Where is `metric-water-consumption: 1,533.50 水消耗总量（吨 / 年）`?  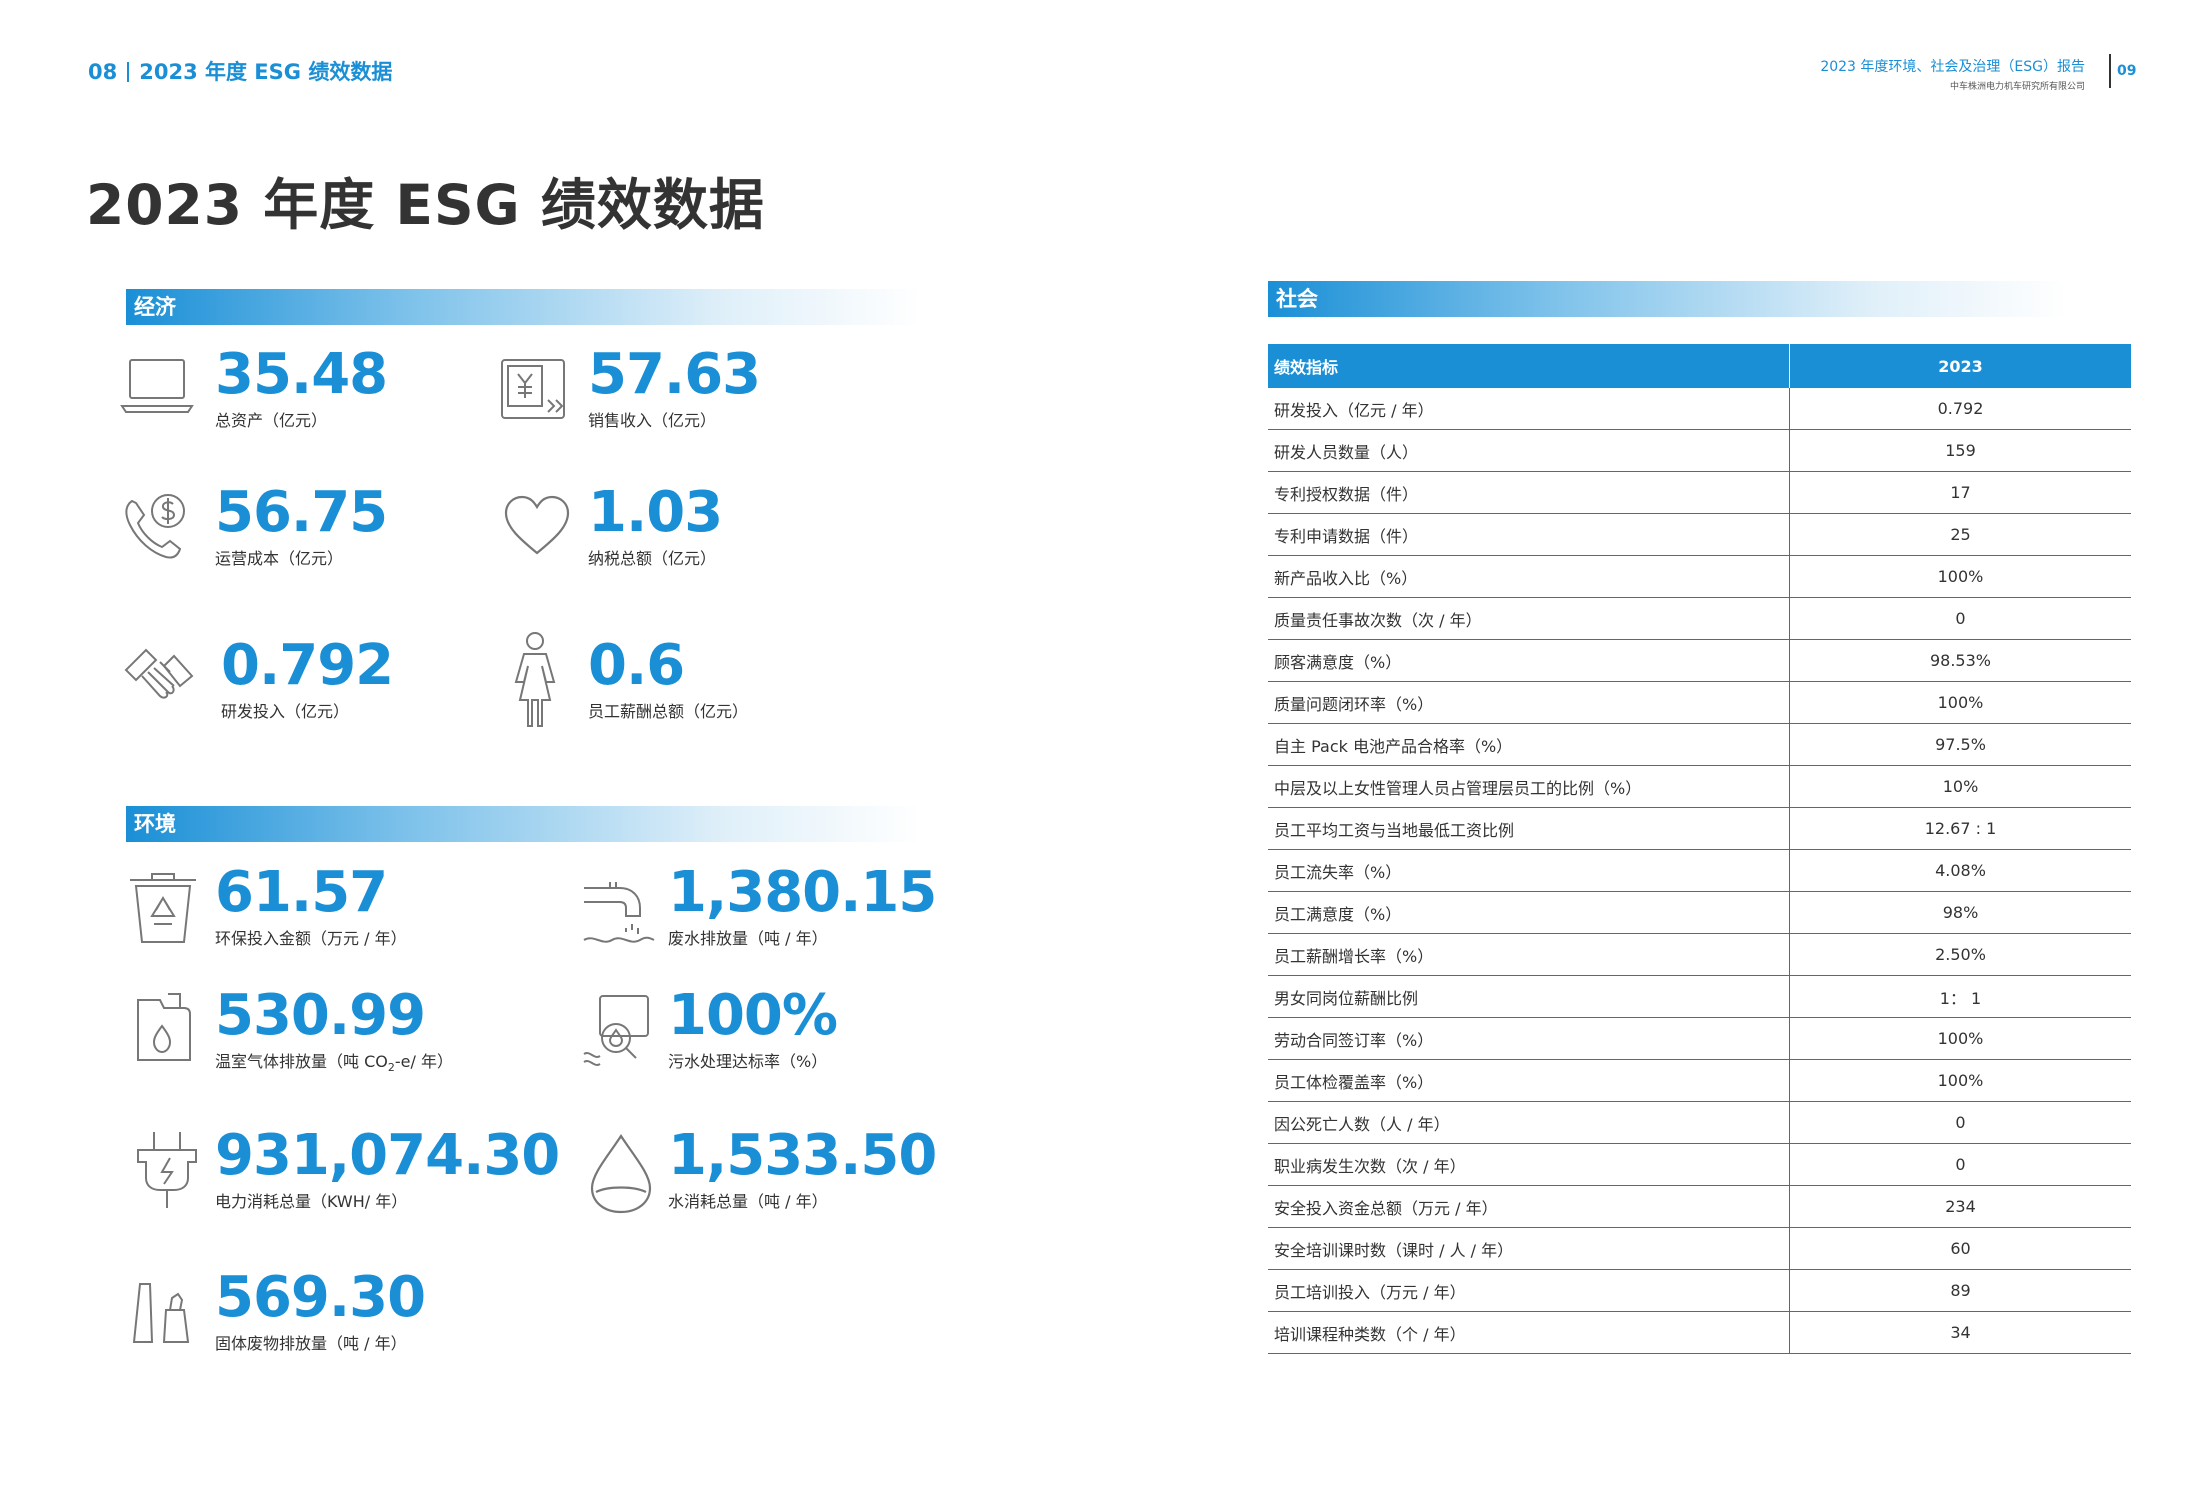
metric-water-consumption: 1,533.50 水消耗总量（吨 / 年） is located at coordinates (802, 1170).